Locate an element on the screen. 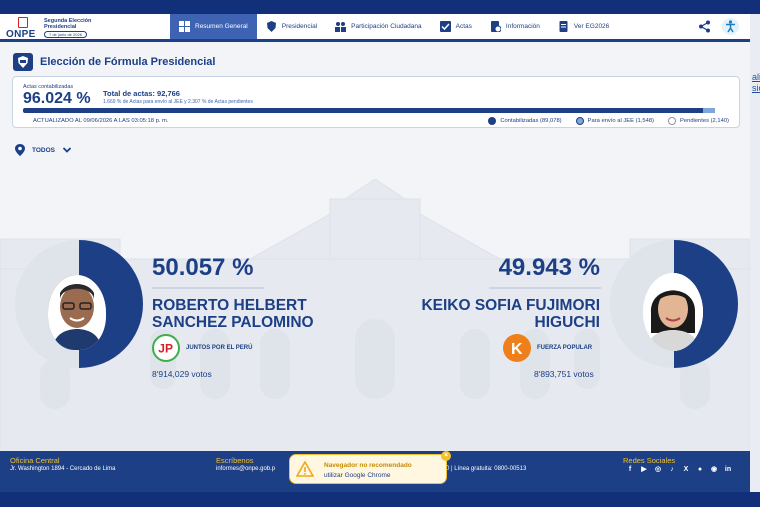 The height and width of the screenshot is (507, 760). flickr-icon: ● is located at coordinates (700, 469).